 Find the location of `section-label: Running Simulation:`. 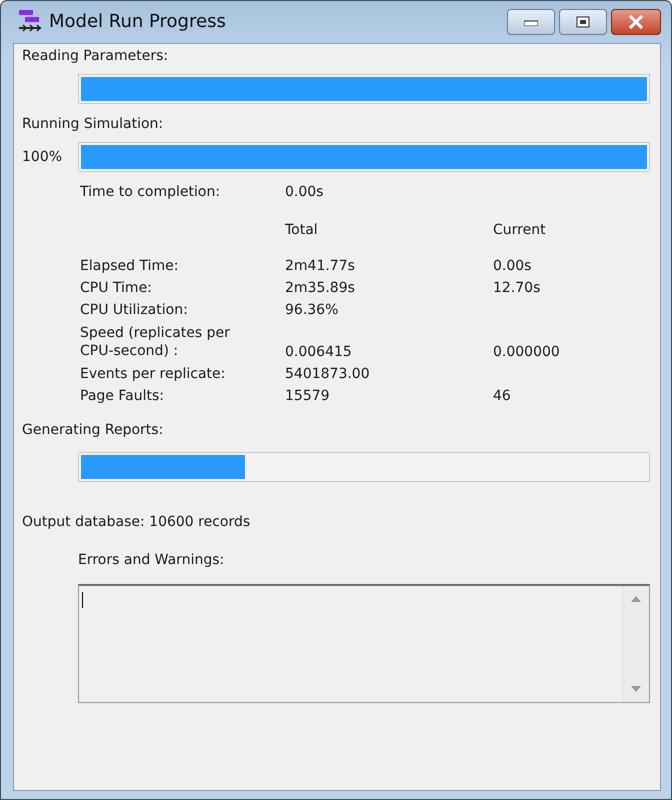

section-label: Running Simulation: is located at coordinates (93, 124).